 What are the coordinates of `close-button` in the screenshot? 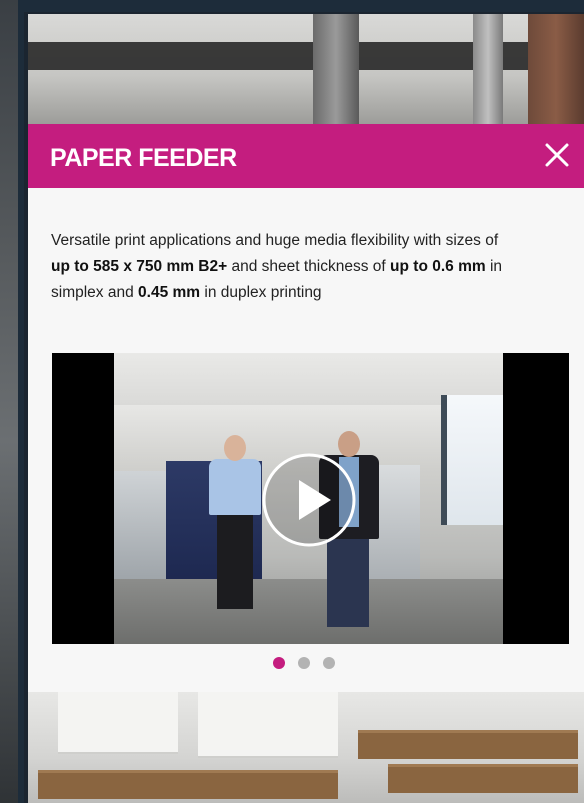 It's located at (557, 155).